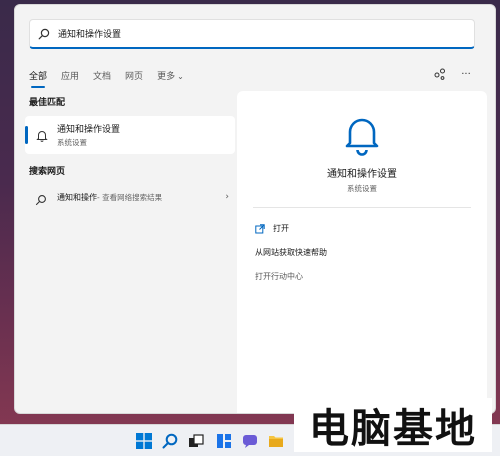 This screenshot has height=456, width=500. What do you see at coordinates (227, 197) in the screenshot?
I see `chevron-right-icon: ›` at bounding box center [227, 197].